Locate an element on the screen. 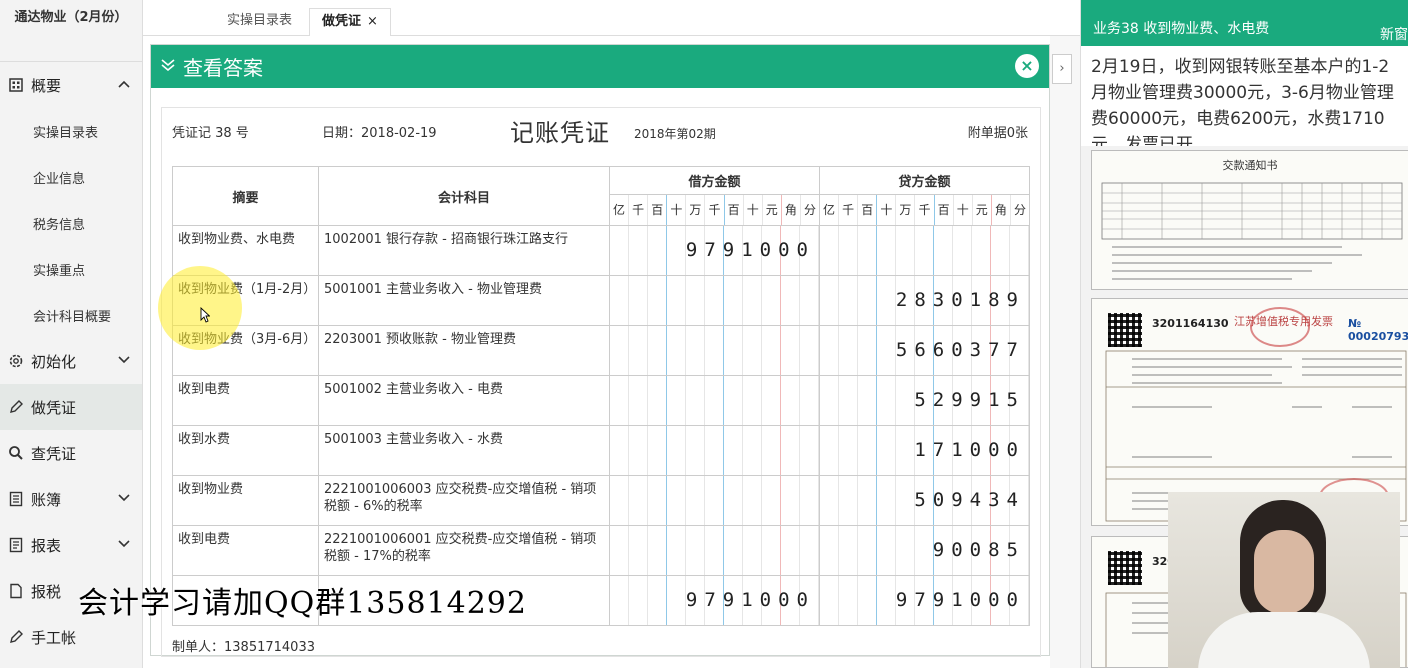 This screenshot has height=668, width=1408. invoice-code: 3201164130 is located at coordinates (1190, 323).